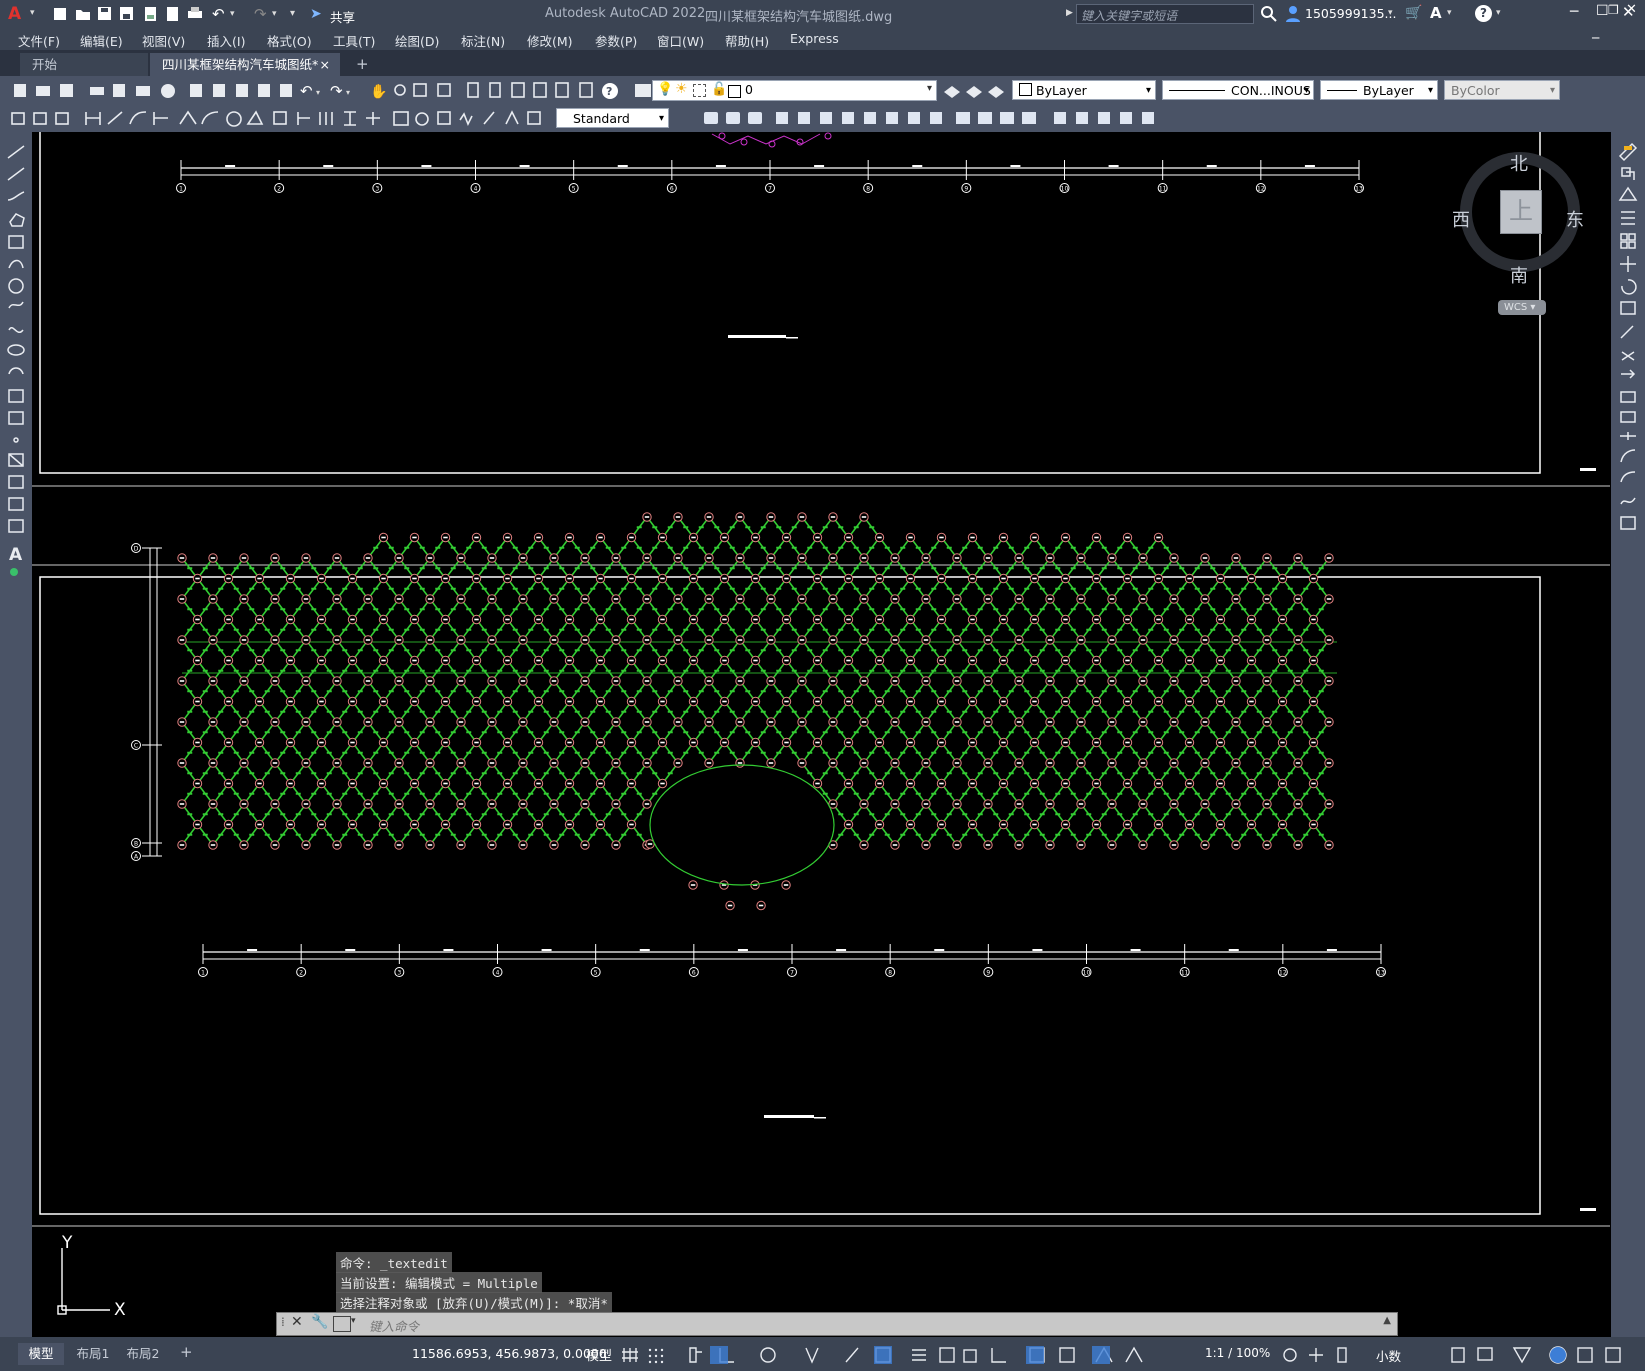 Image resolution: width=1645 pixels, height=1371 pixels. What do you see at coordinates (1461, 219) in the screenshot?
I see `viewcube-west: 西` at bounding box center [1461, 219].